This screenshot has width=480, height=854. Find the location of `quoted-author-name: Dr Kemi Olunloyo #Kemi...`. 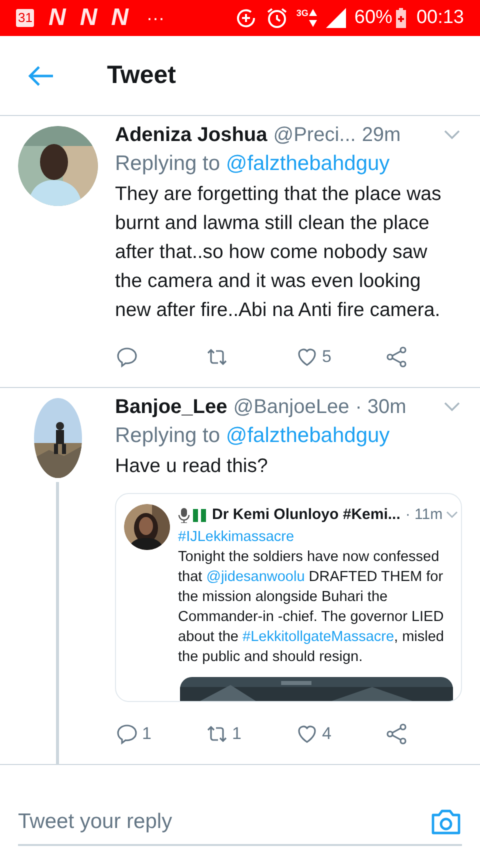

quoted-author-name: Dr Kemi Olunloyo #Kemi... is located at coordinates (306, 515).